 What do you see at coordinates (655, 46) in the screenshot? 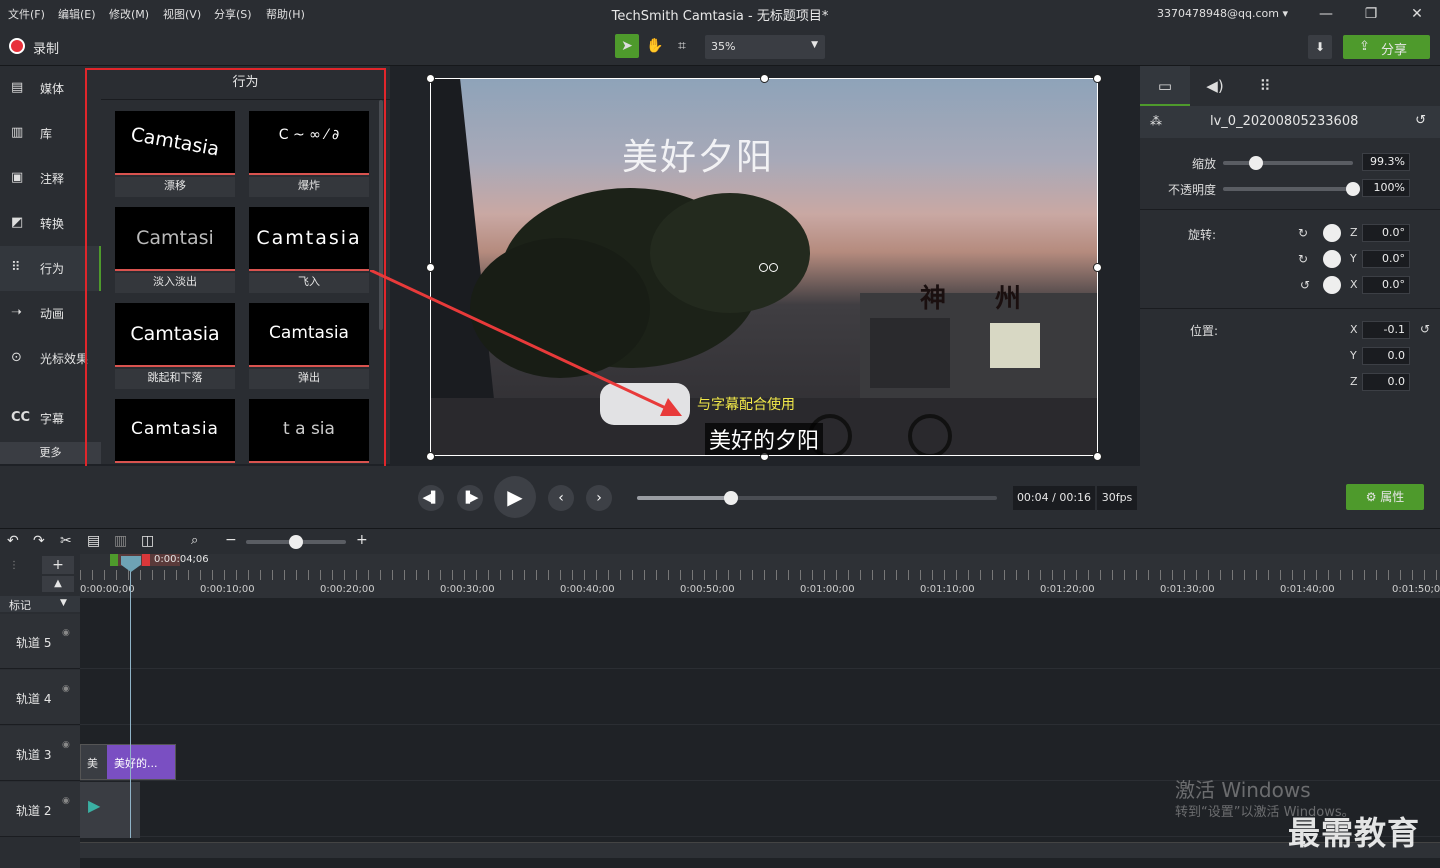
I see `pan-tool-icon: ✋` at bounding box center [655, 46].